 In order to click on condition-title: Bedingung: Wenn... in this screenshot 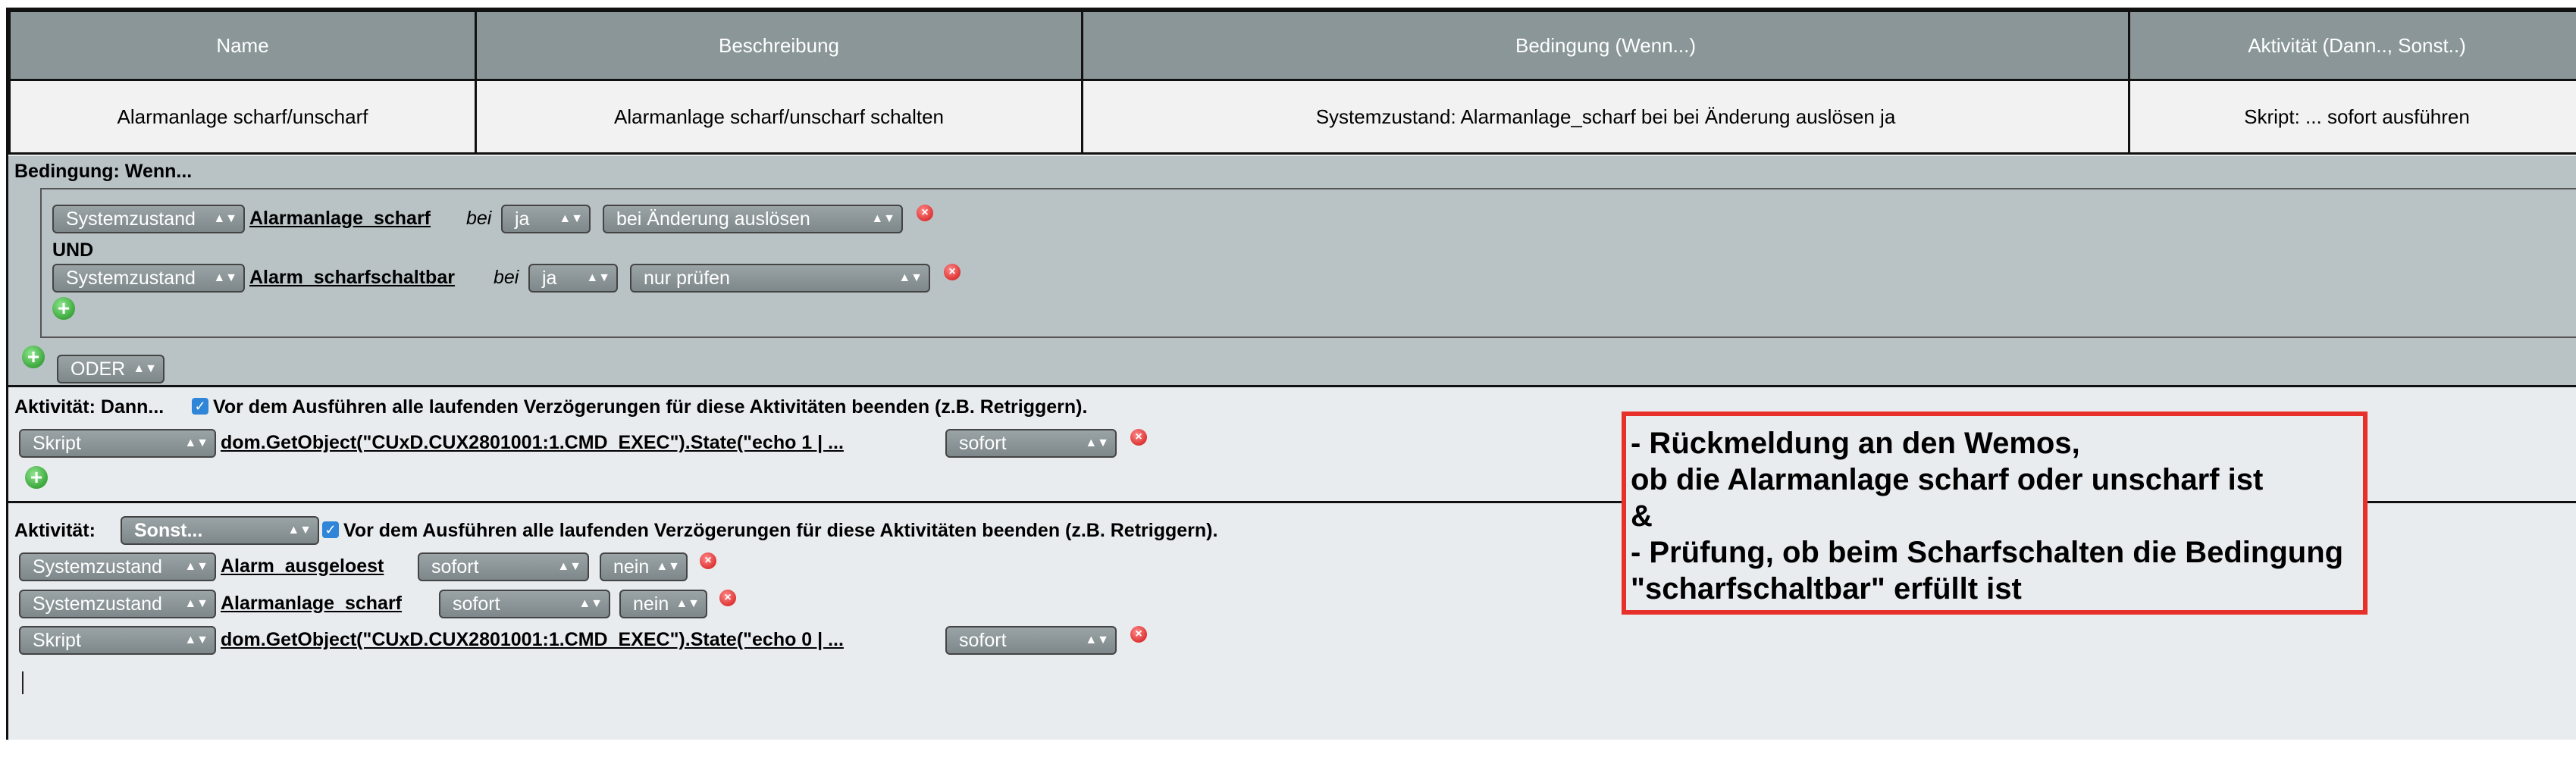, I will do `click(104, 171)`.